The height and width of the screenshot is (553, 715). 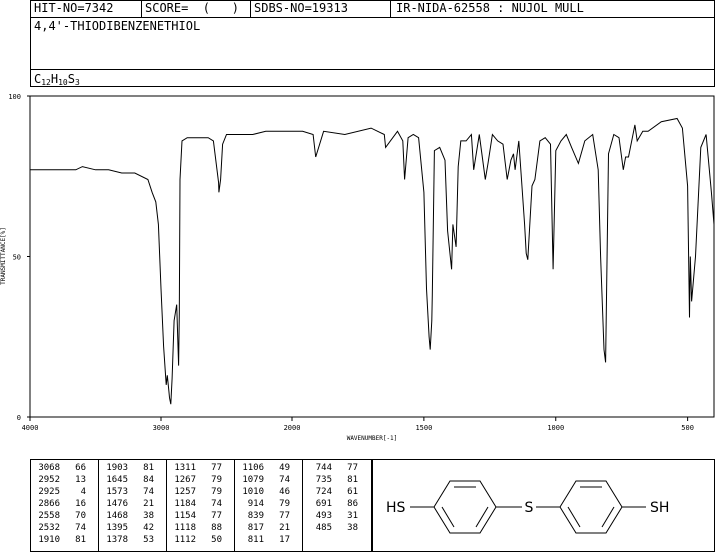 I want to click on peak-transmittance: 70, so click(x=80, y=516).